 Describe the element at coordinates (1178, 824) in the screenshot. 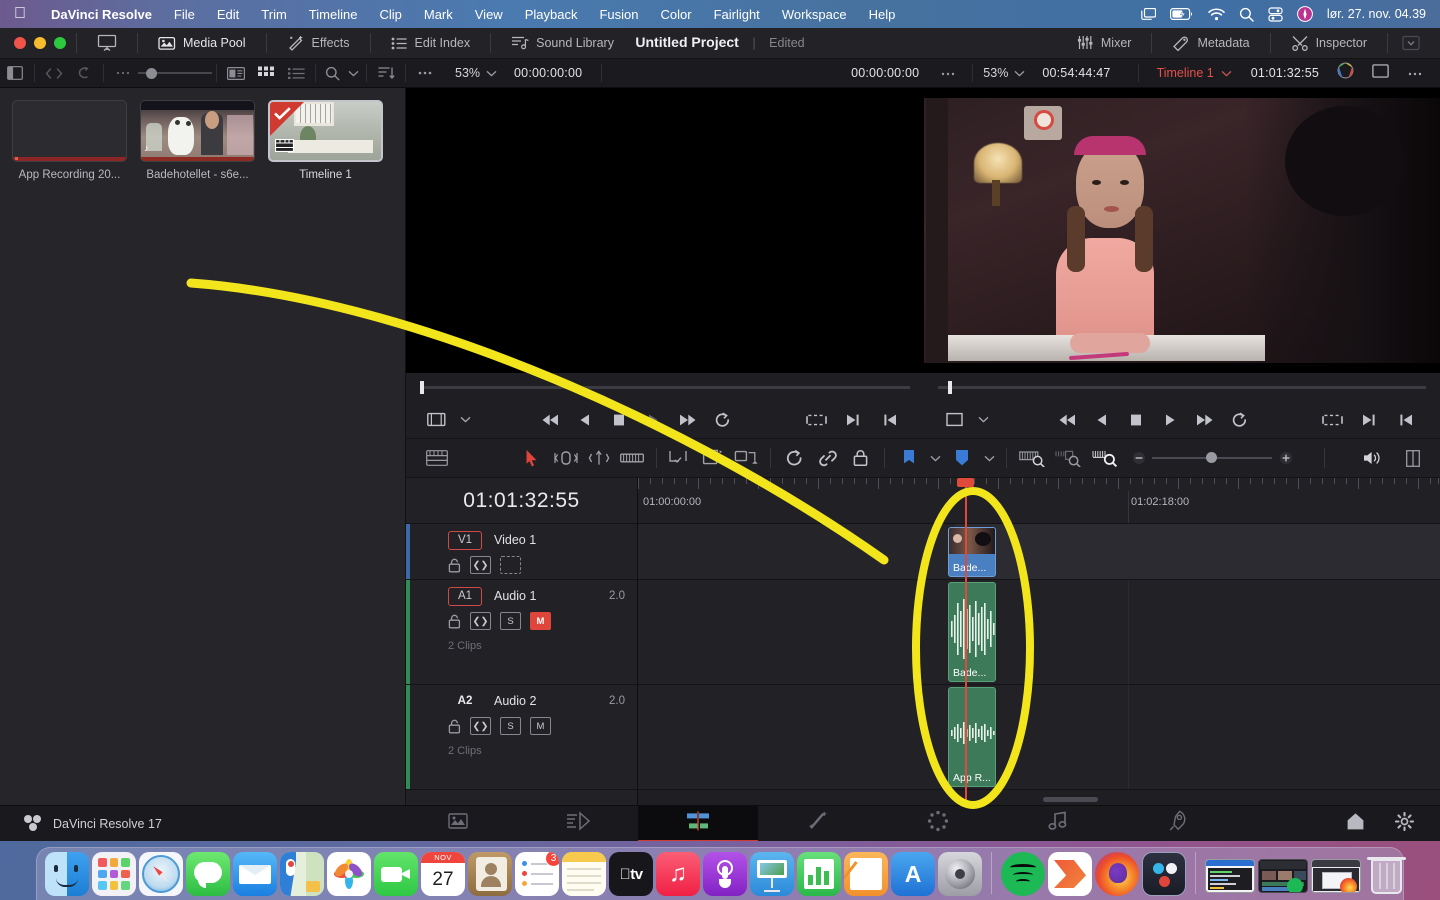

I see `deliver-page-button` at that location.